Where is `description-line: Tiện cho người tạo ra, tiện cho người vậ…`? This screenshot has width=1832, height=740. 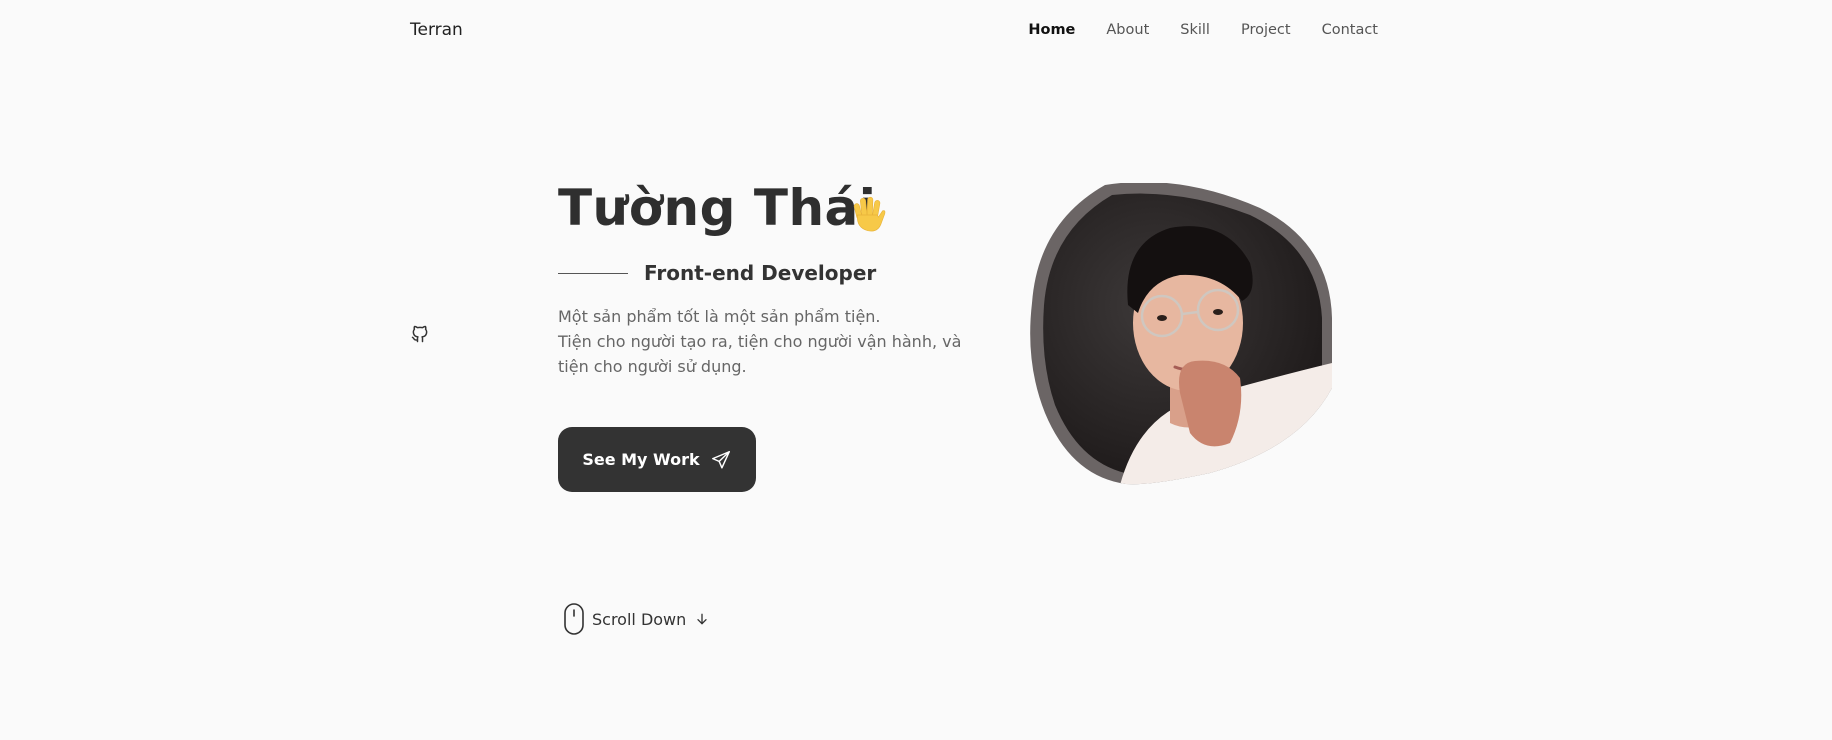 description-line: Tiện cho người tạo ra, tiện cho người vậ… is located at coordinates (760, 354).